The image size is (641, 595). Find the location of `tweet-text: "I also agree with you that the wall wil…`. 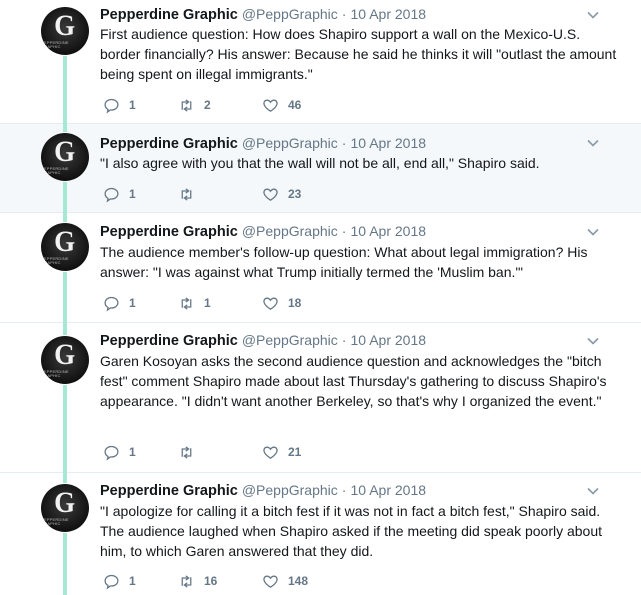

tweet-text: "I also agree with you that the wall wil… is located at coordinates (320, 163).